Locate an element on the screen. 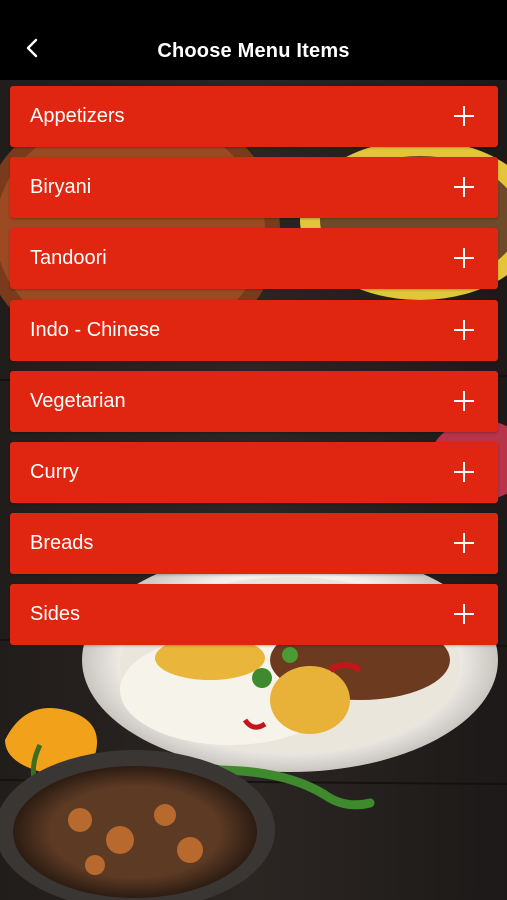  navigation-bar: Choose Menu Items is located at coordinates (253, 40).